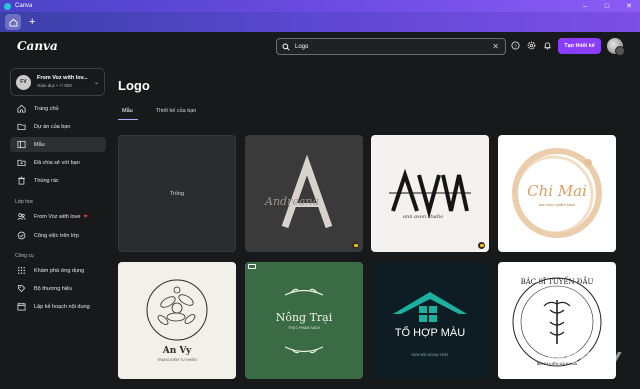 The width and height of the screenshot is (640, 389). I want to click on aaw-logo-art, so click(430, 193).